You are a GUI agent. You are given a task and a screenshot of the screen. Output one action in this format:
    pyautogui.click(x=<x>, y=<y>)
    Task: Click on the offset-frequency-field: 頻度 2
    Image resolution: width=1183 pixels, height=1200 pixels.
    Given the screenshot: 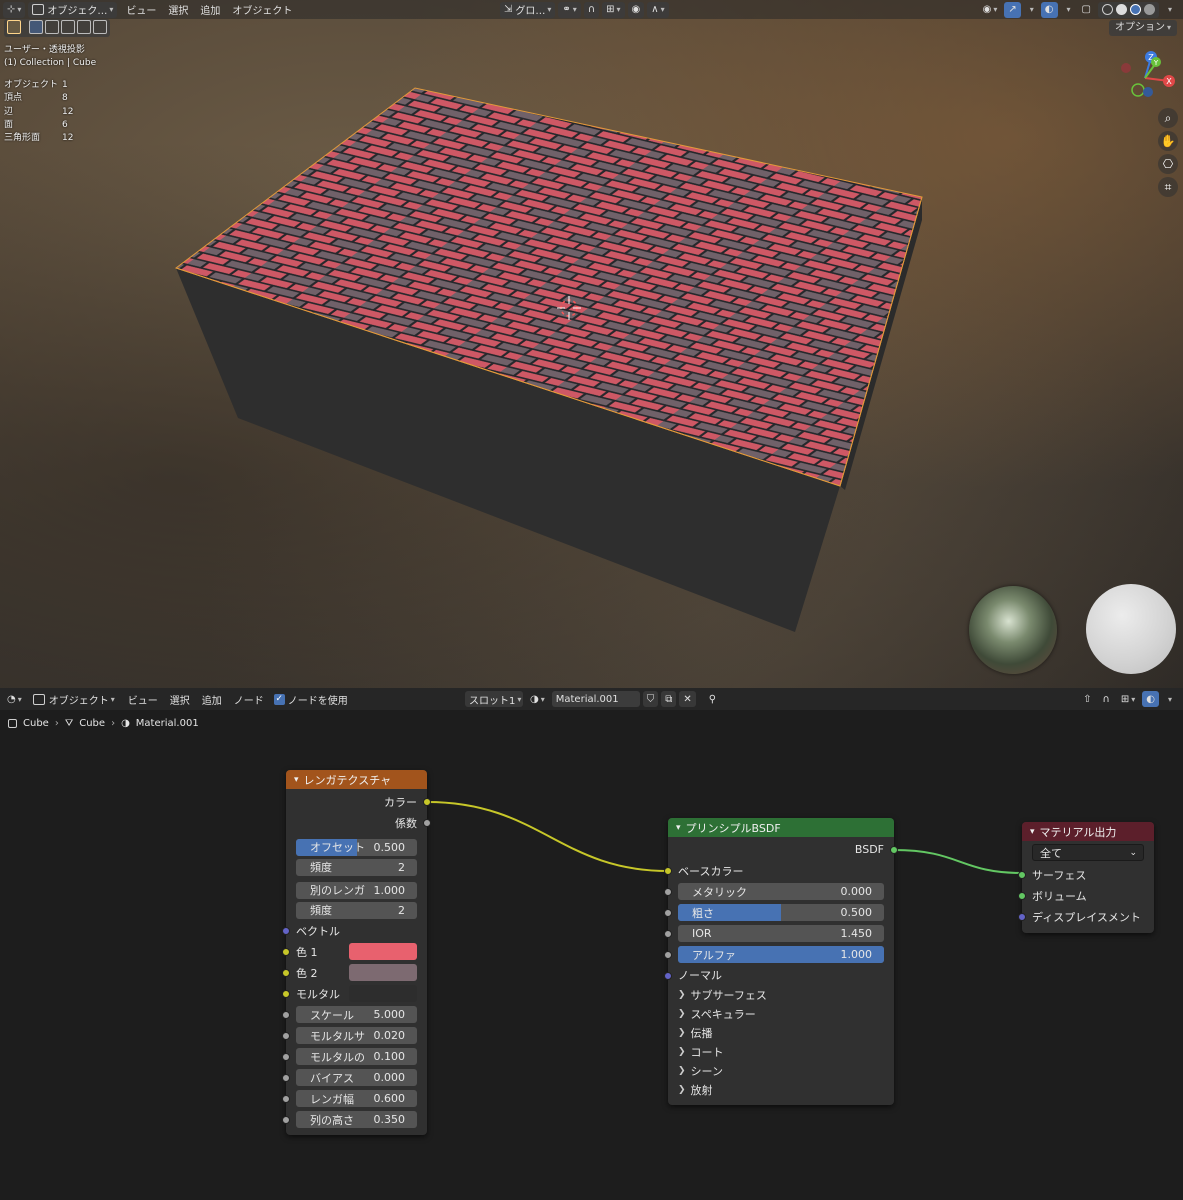 What is the action you would take?
    pyautogui.click(x=356, y=867)
    